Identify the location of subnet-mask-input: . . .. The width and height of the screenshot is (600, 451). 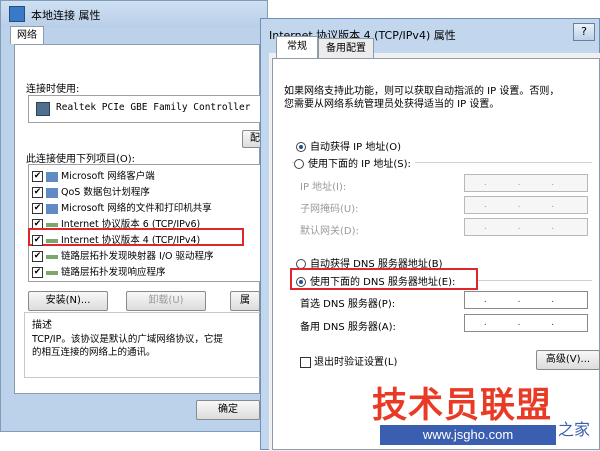
(526, 205).